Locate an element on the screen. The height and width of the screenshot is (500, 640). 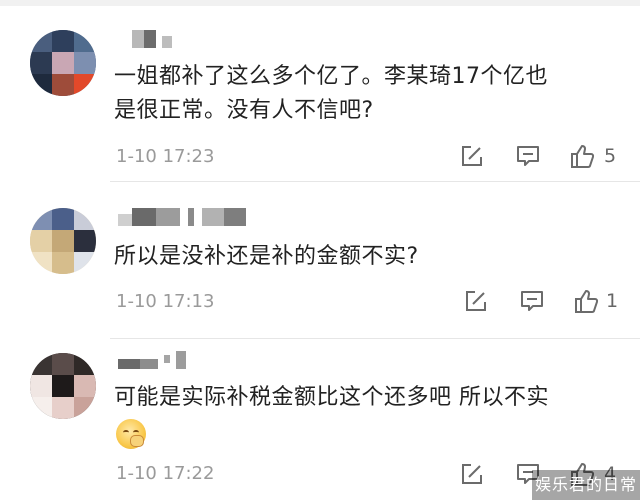
watermark: 娱乐君的日常 is located at coordinates (586, 485).